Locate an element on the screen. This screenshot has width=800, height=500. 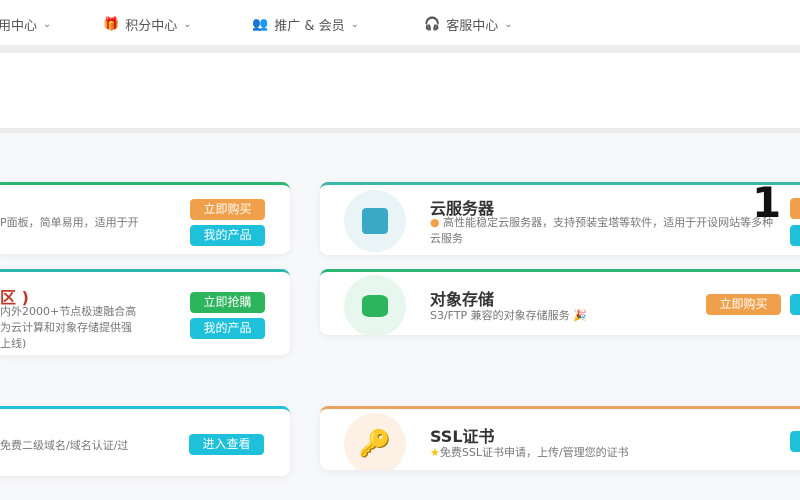
nav-label: 用中心 is located at coordinates (19, 26).